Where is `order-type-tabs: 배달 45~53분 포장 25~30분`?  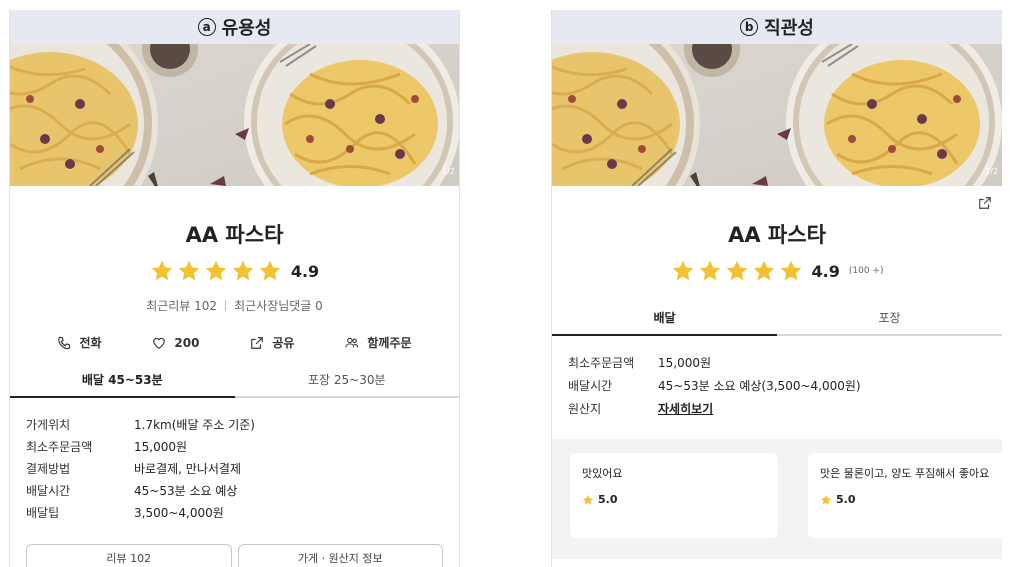 order-type-tabs: 배달 45~53분 포장 25~30분 is located at coordinates (234, 384).